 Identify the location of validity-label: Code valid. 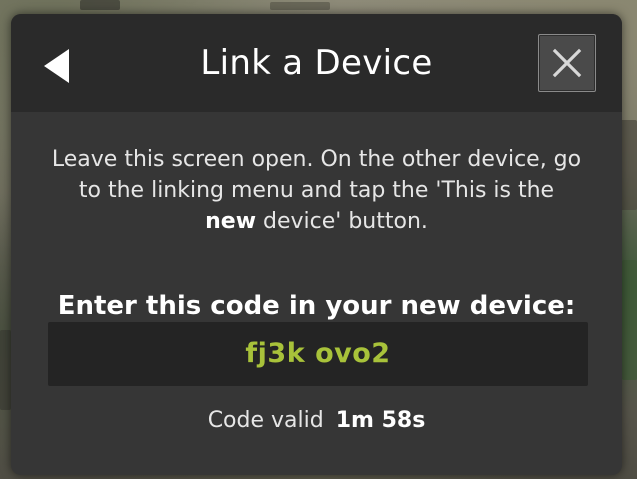
(265, 420).